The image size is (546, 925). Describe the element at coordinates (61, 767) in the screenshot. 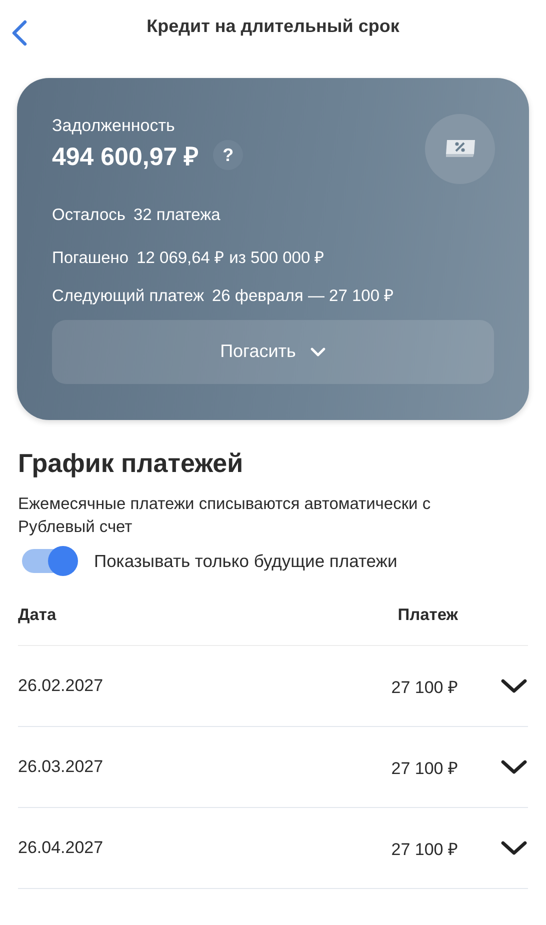

I see `date-cell-text: 26.03.2027` at that location.